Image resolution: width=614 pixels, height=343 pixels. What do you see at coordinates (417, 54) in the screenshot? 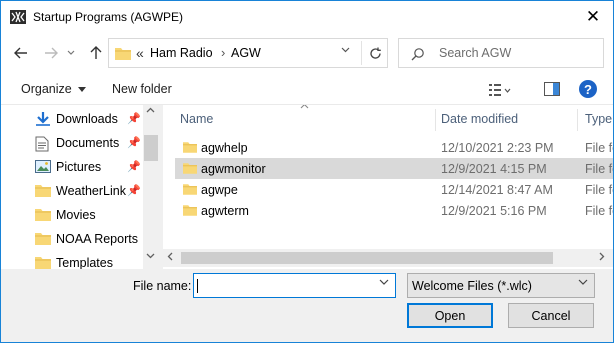
I see `search-icon` at bounding box center [417, 54].